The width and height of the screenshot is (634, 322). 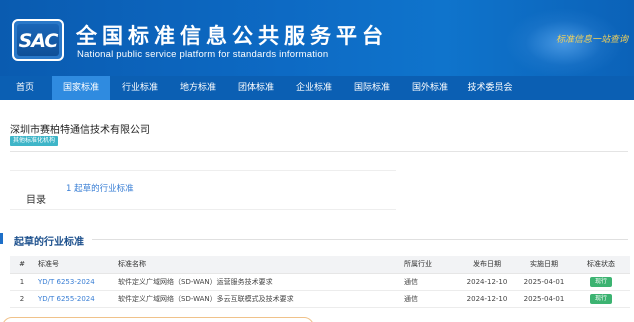 I want to click on sac-logo: SAC, so click(x=38, y=40).